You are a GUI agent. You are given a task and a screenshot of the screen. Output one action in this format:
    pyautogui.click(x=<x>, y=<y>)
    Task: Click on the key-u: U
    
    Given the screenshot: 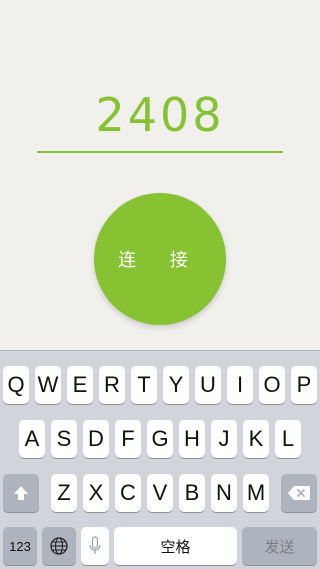 What is the action you would take?
    pyautogui.click(x=208, y=385)
    